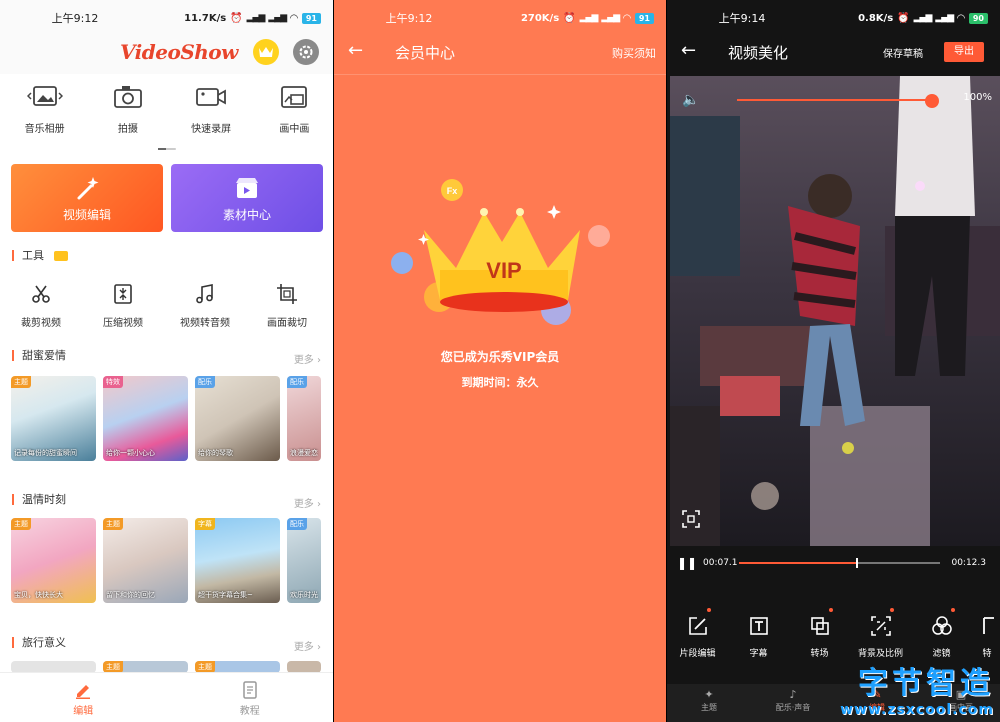 Image resolution: width=1000 pixels, height=722 pixels. What do you see at coordinates (41, 305) in the screenshot?
I see `tool-trim-video: 裁剪视频` at bounding box center [41, 305].